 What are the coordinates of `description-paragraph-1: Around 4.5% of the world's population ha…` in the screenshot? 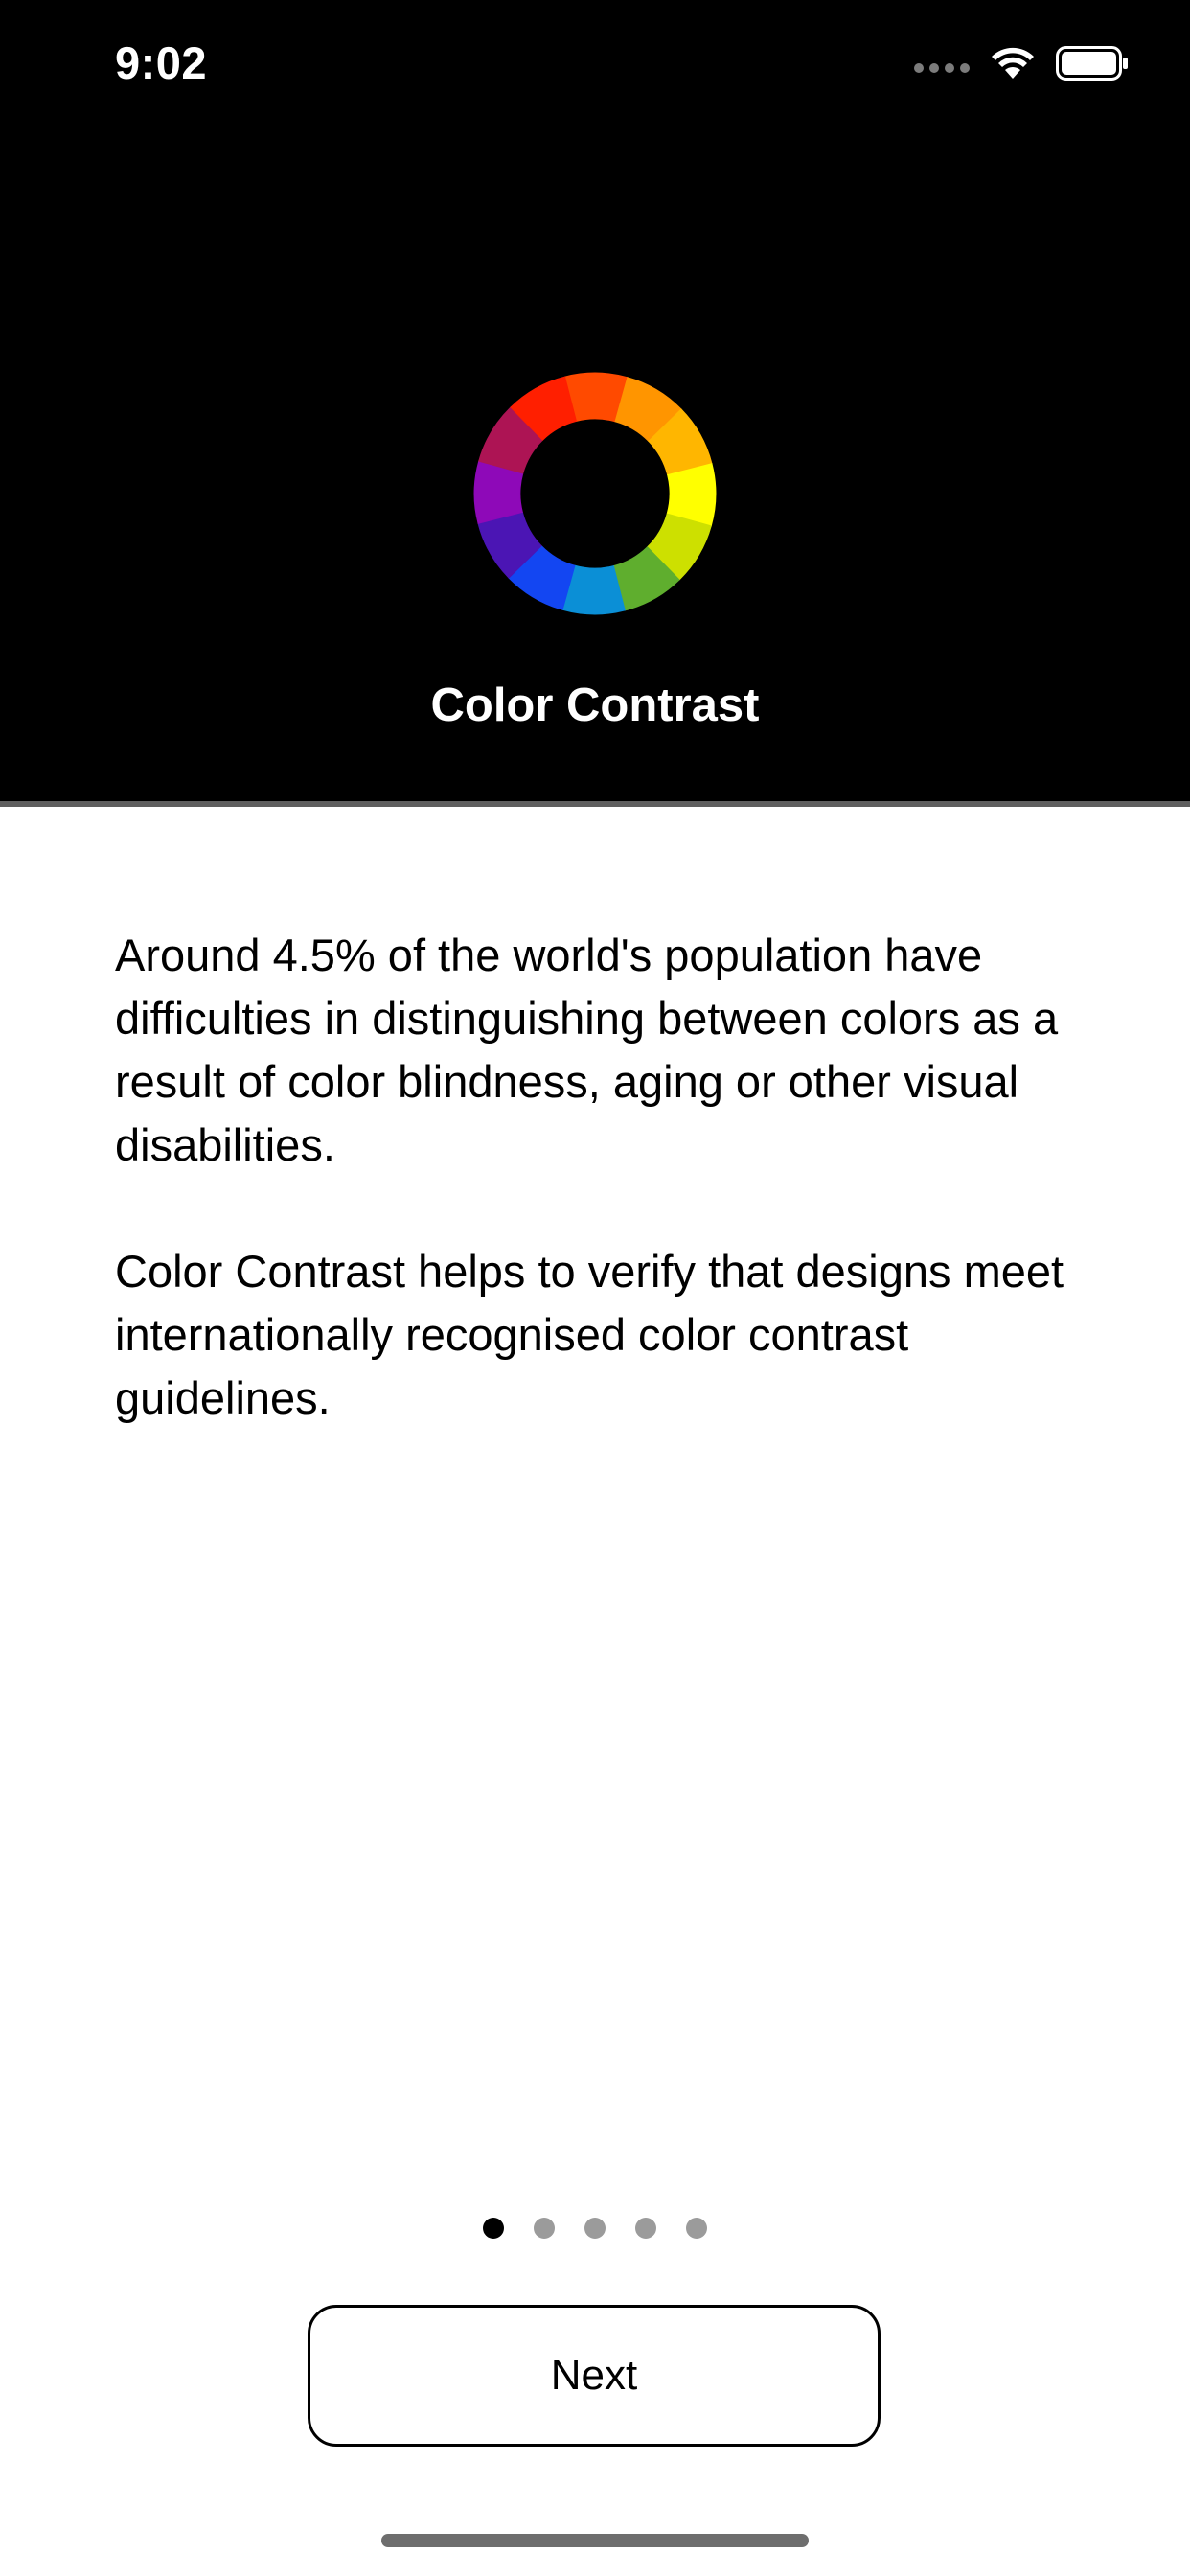 It's located at (587, 1050).